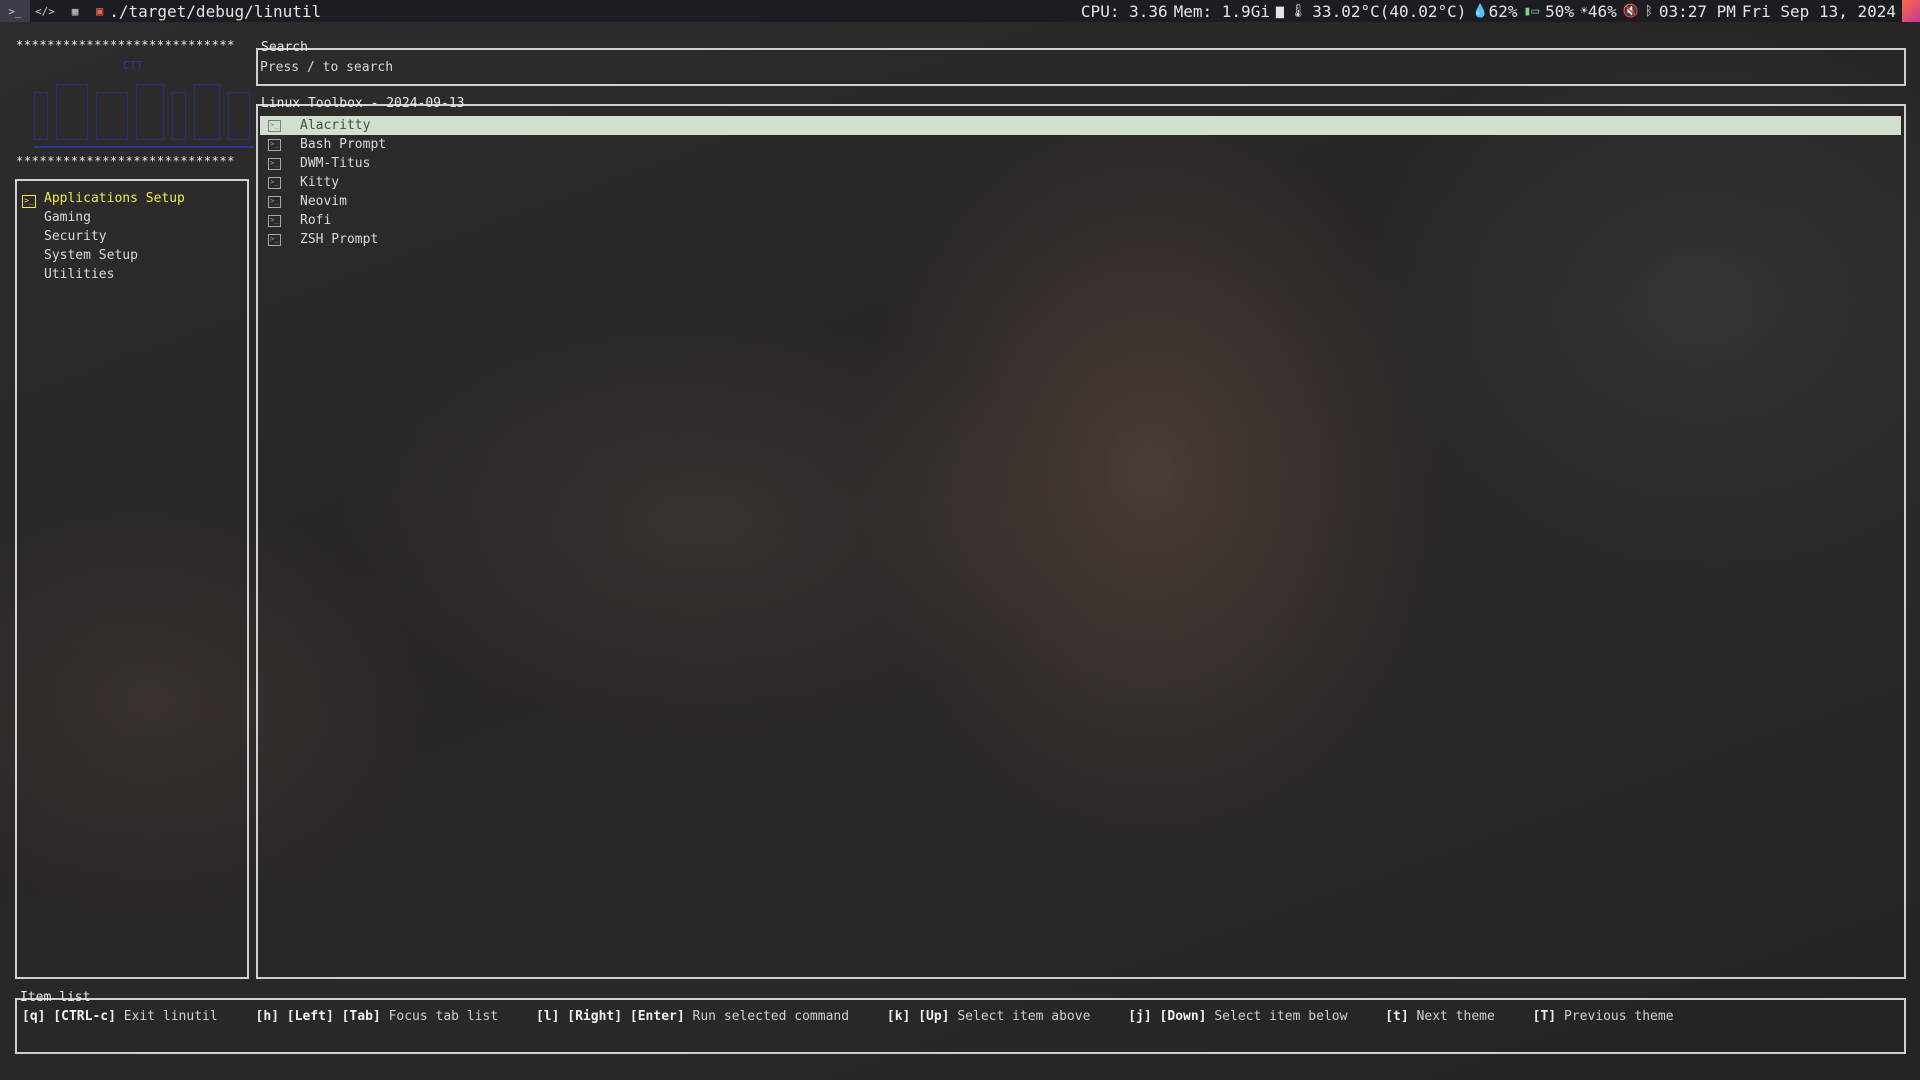  I want to click on list-item-dwm-titus: >_ DWM-Titus, so click(1080, 163).